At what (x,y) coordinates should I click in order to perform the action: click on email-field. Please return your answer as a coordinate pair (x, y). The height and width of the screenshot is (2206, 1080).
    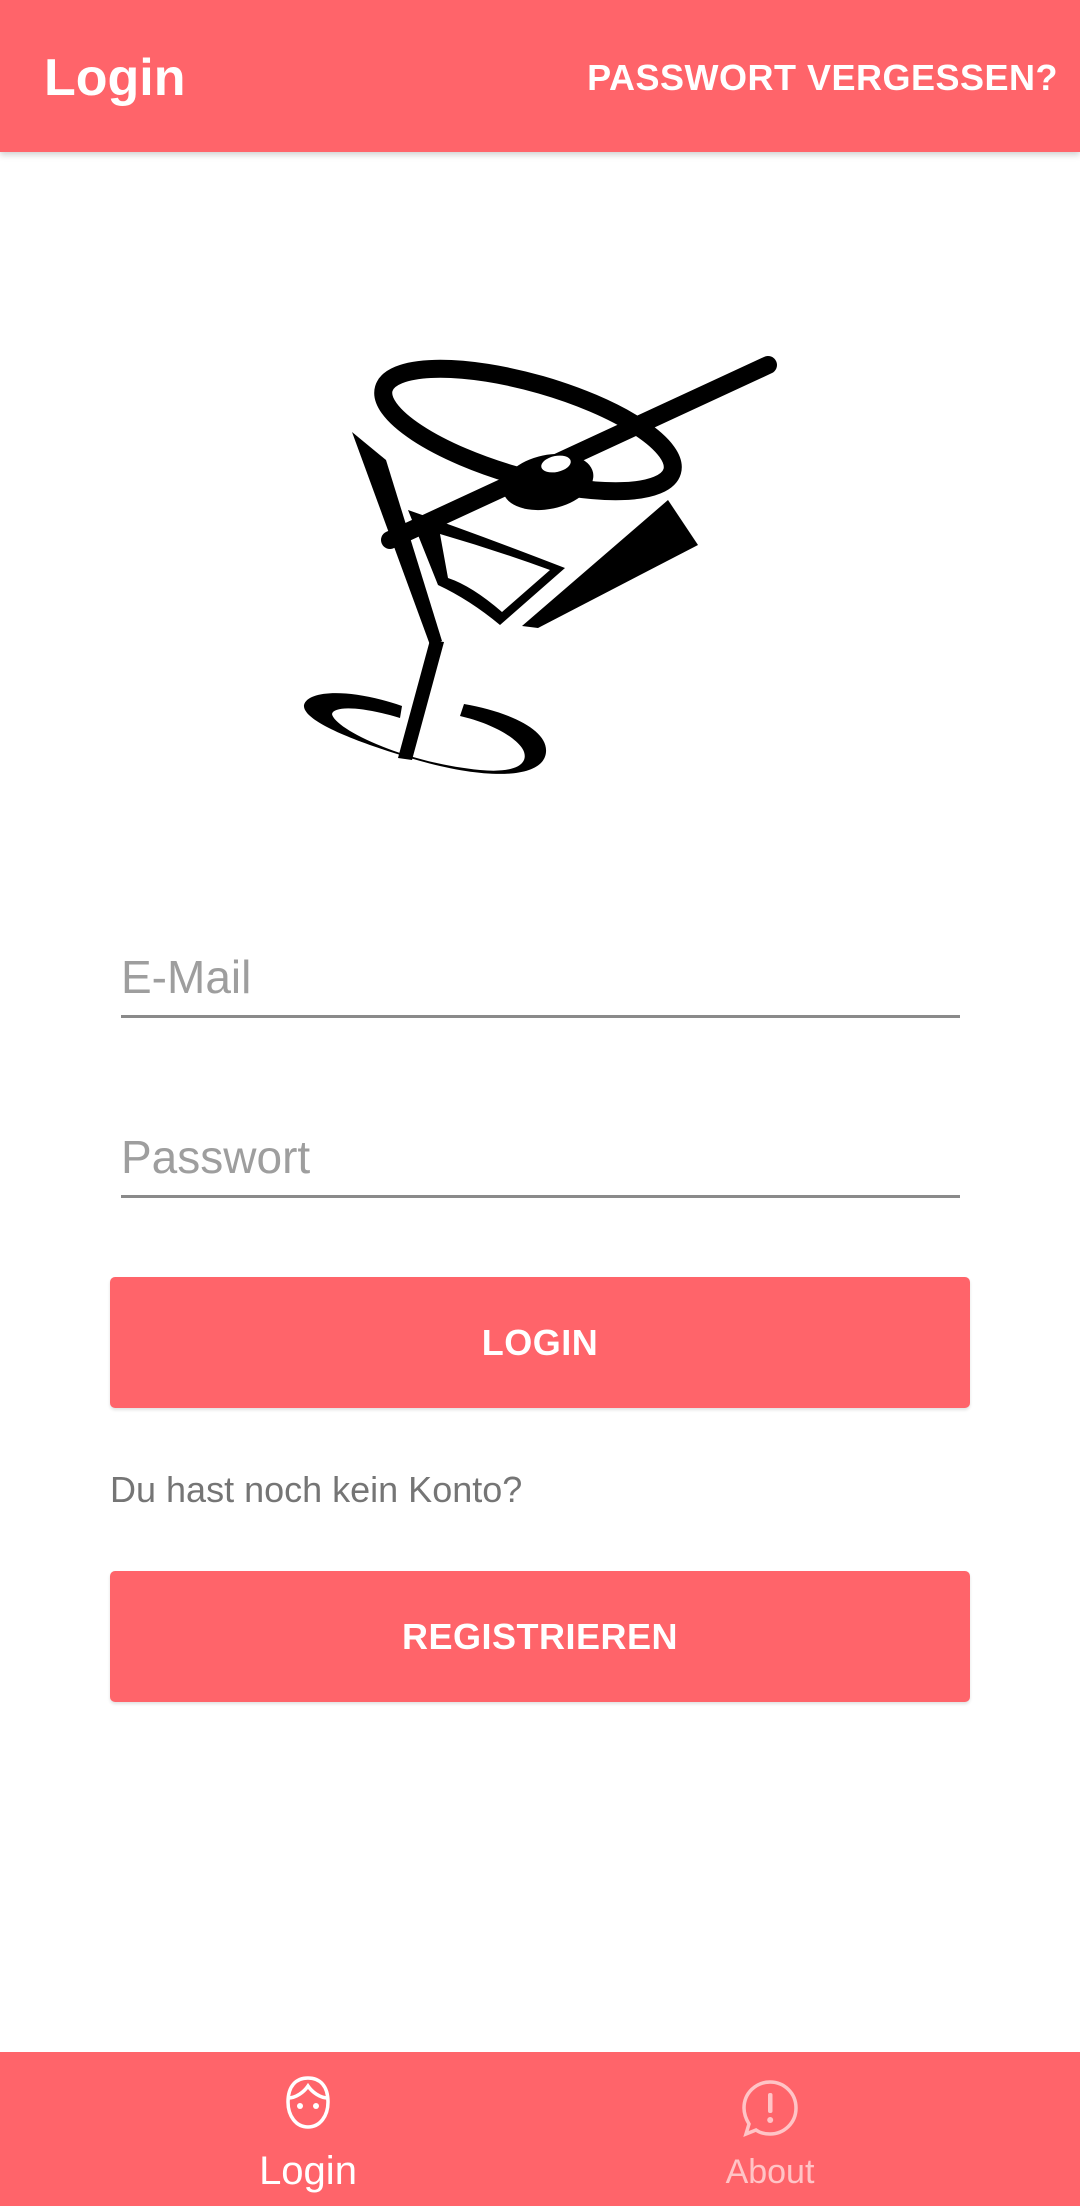
    Looking at the image, I should click on (540, 983).